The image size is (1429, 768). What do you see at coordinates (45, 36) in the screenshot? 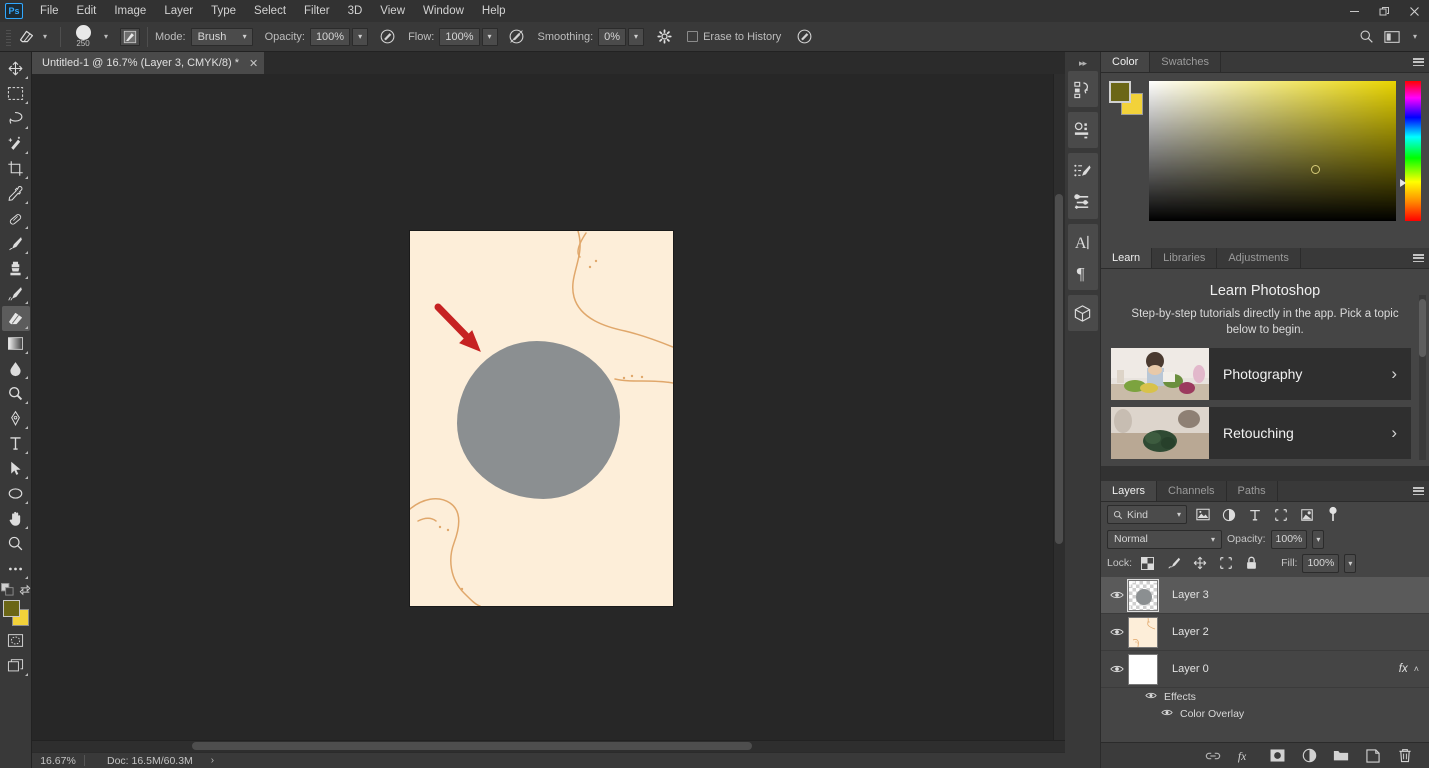
I see `eraser-preset-caret-icon: ▾` at bounding box center [45, 36].